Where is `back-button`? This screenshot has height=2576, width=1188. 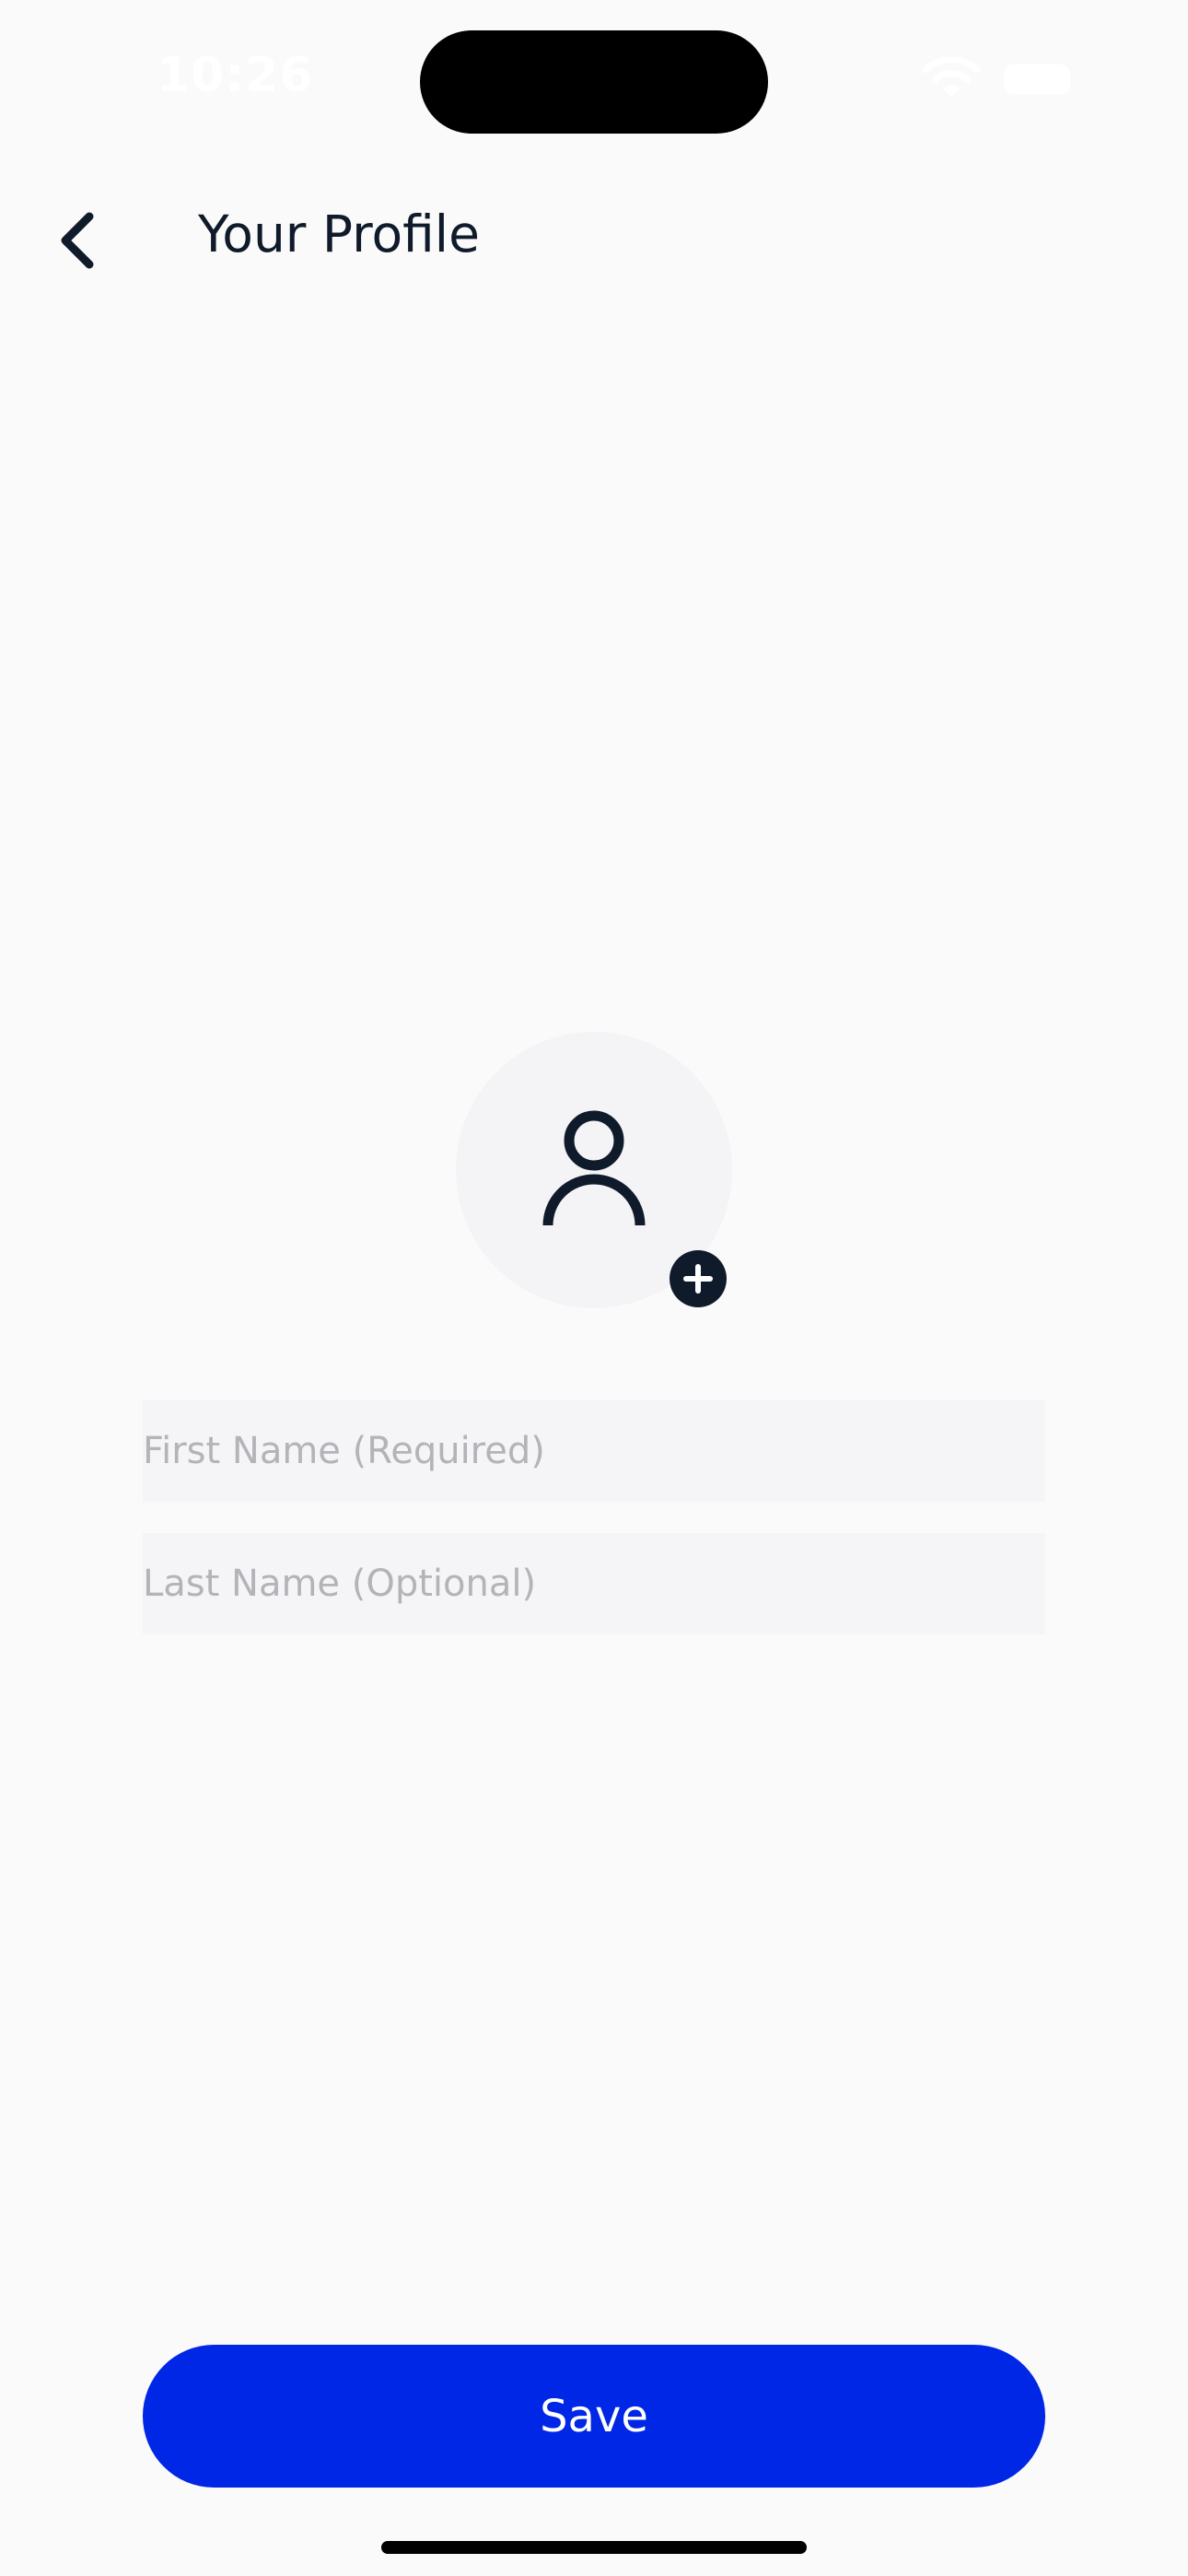 back-button is located at coordinates (78, 240).